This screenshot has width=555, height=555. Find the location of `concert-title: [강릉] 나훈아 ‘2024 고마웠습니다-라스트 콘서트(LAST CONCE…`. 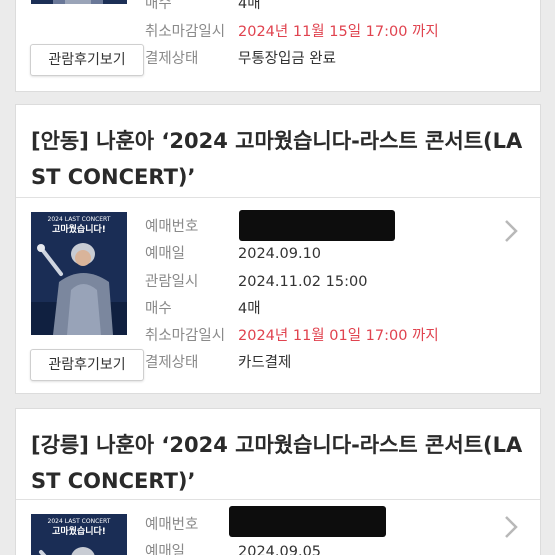

concert-title: [강릉] 나훈아 ‘2024 고마웠습니다-라스트 콘서트(LAST CONCE… is located at coordinates (277, 463).